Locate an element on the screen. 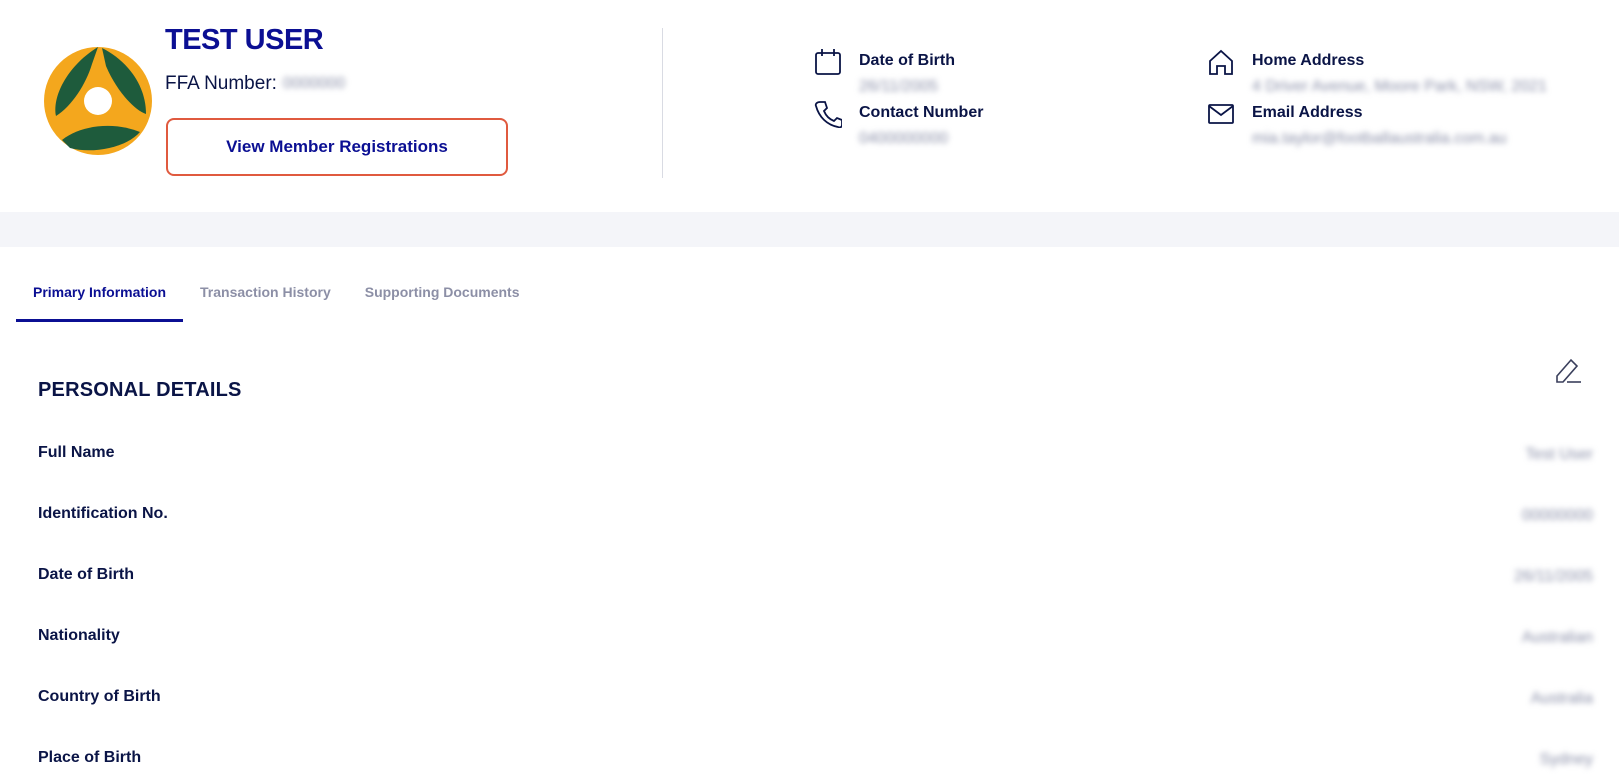 This screenshot has width=1619, height=781. detail-row-country-of-birth: Country of Birth Australia is located at coordinates (815, 699).